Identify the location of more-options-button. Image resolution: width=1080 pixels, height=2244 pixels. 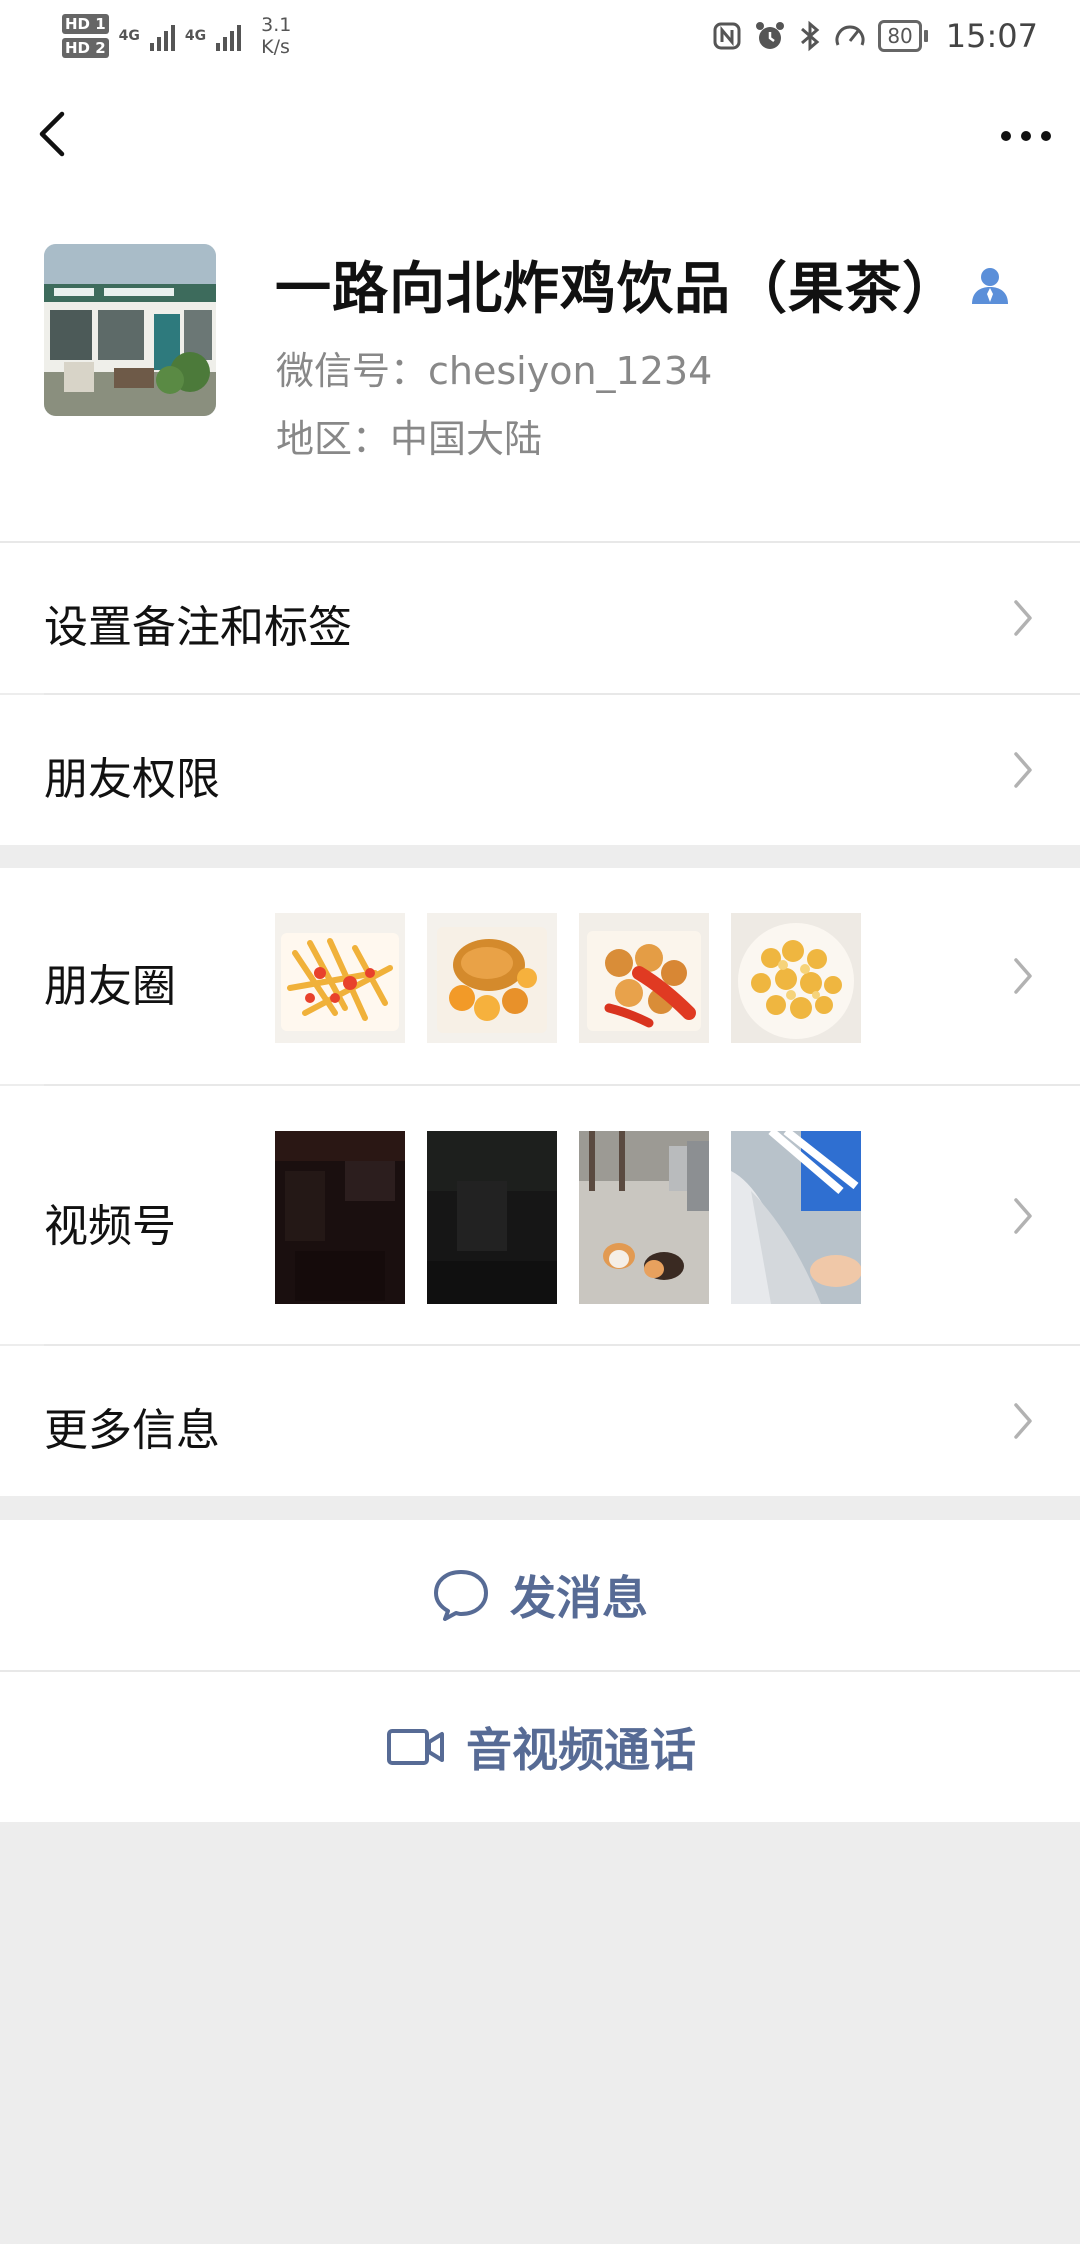
(1026, 136).